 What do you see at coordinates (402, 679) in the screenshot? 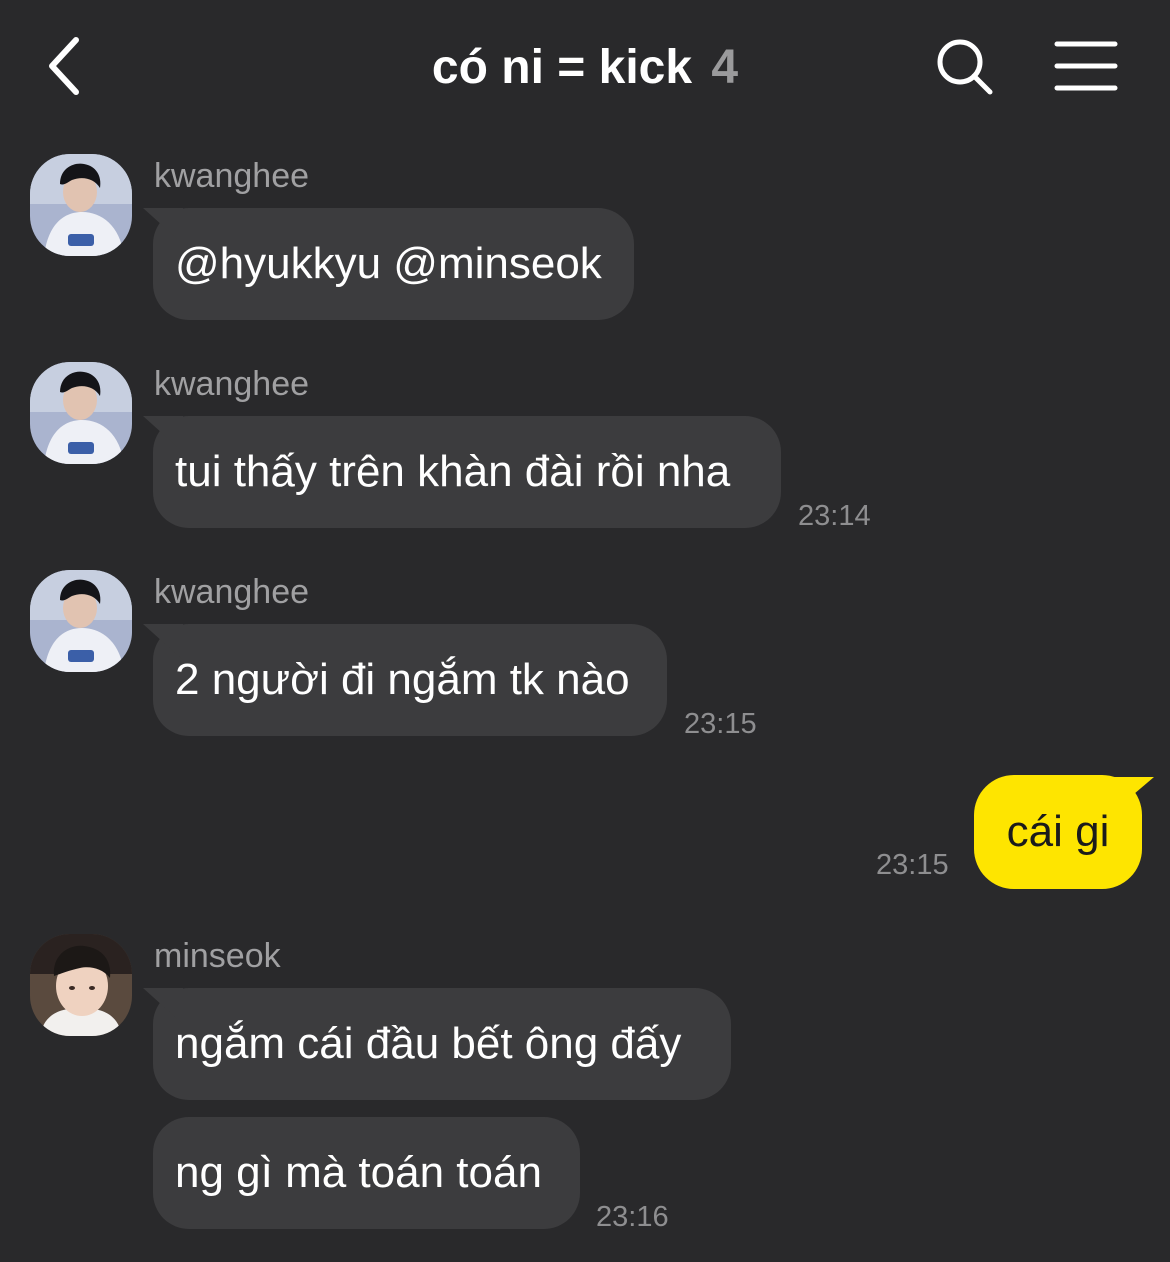
I see `message-text: 2 người đi ngắm tk nào` at bounding box center [402, 679].